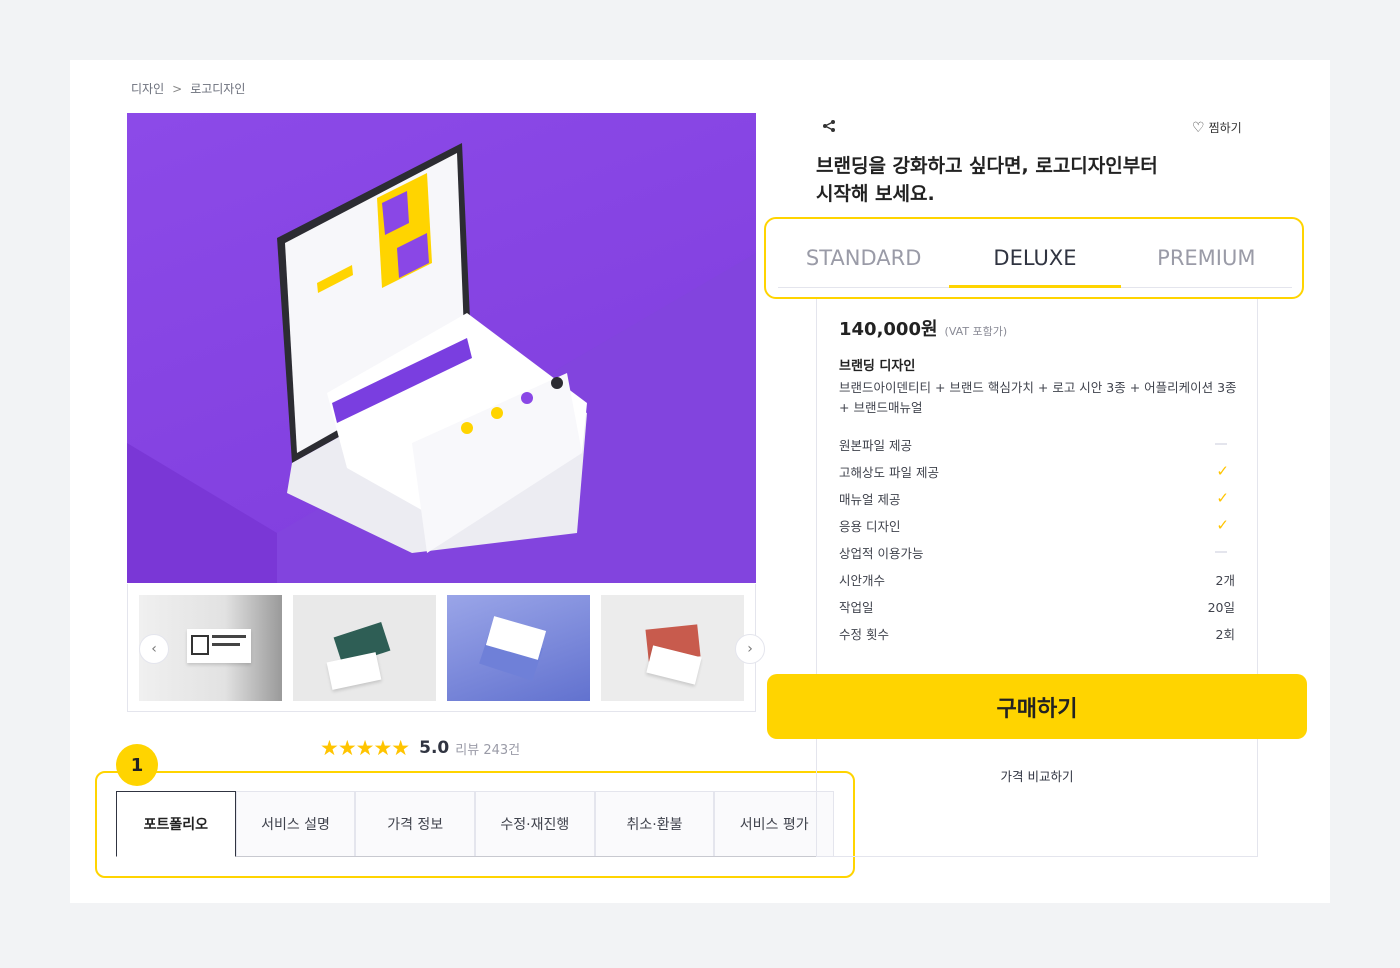  Describe the element at coordinates (1037, 579) in the screenshot. I see `feature-row: 시안개수 2개` at that location.